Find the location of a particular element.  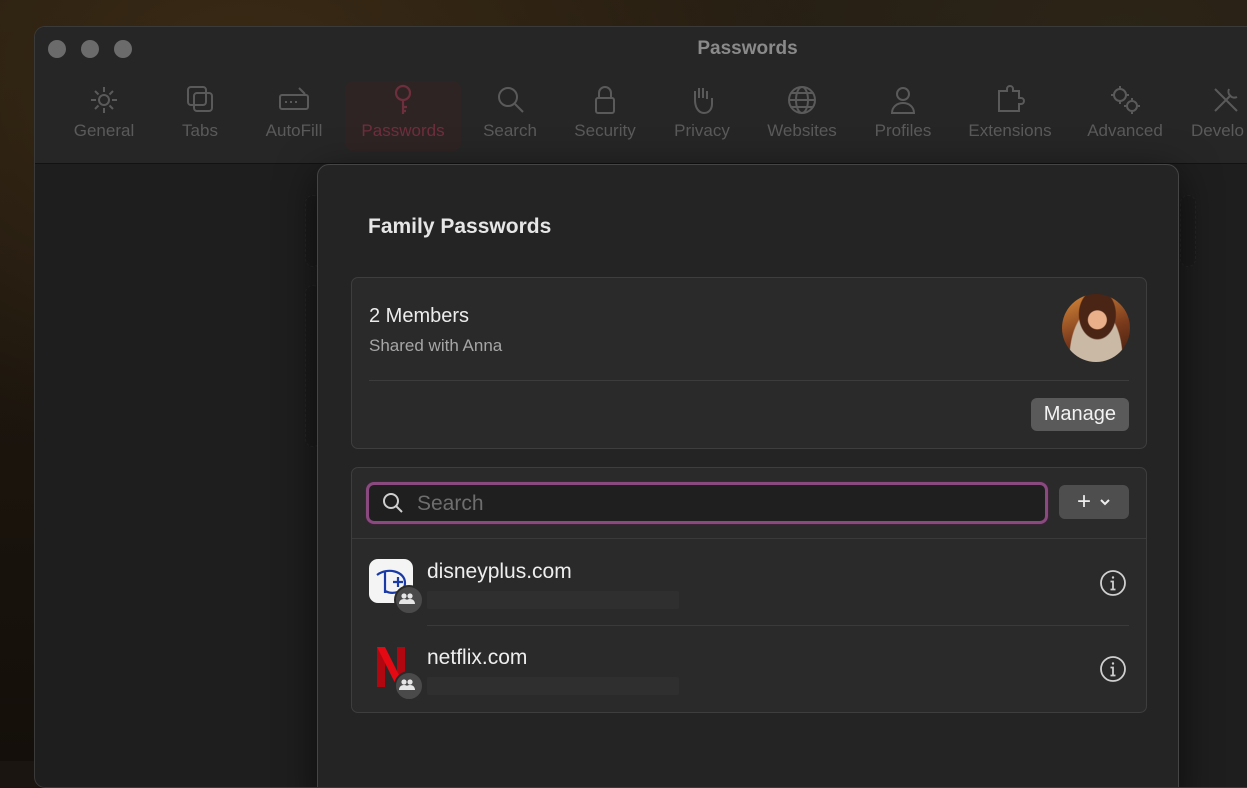

lock-icon is located at coordinates (605, 102).